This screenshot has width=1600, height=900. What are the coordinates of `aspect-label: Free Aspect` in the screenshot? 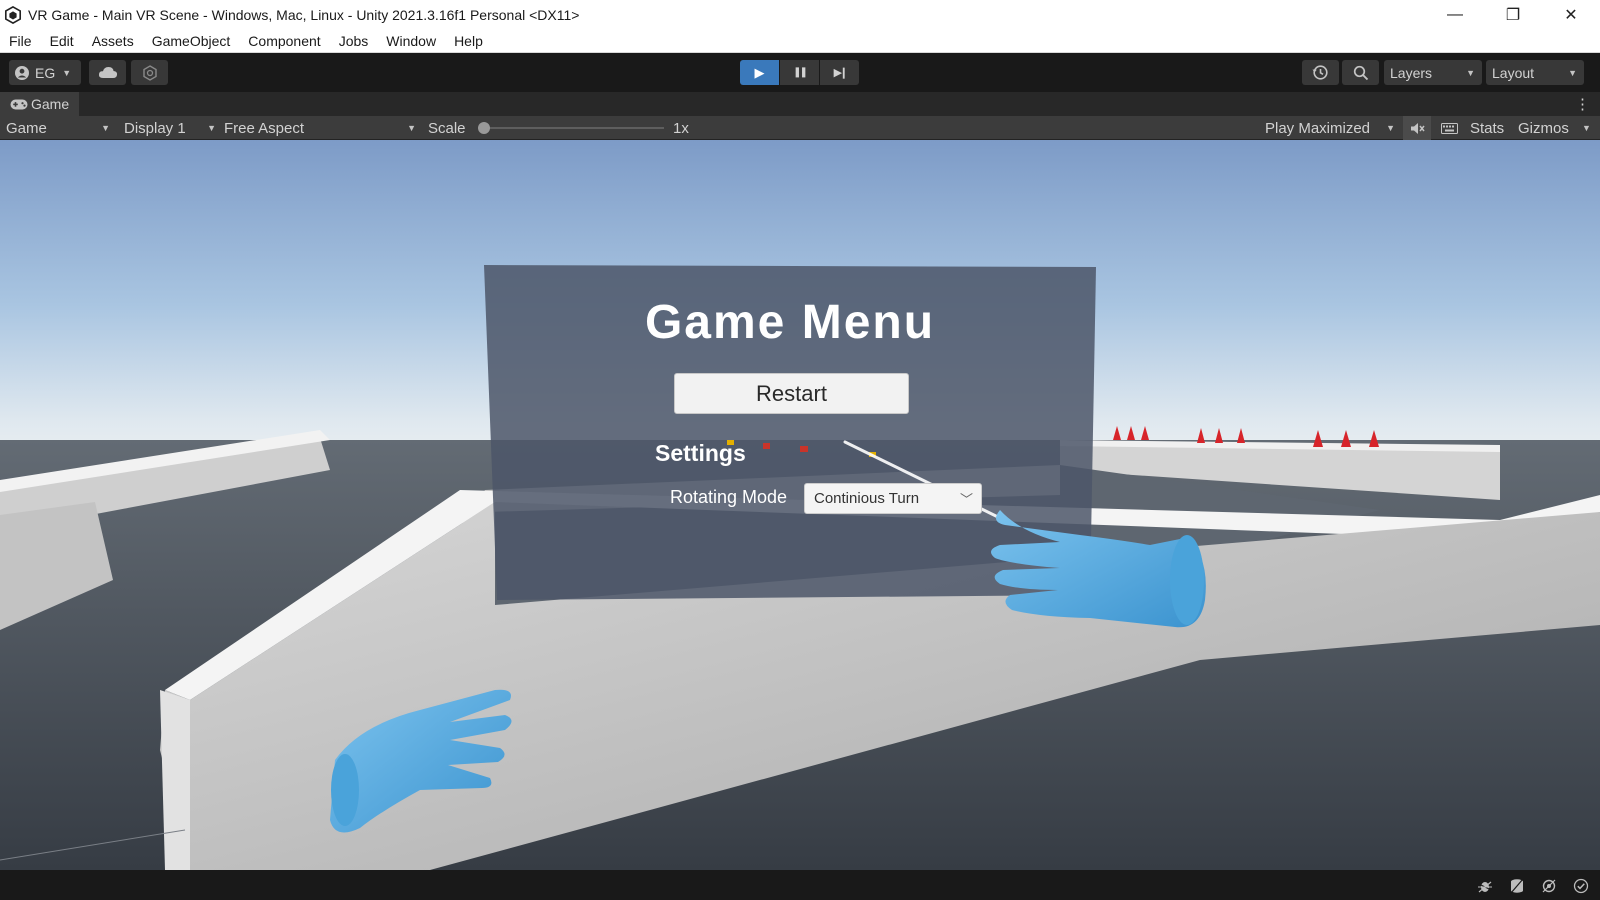 It's located at (264, 128).